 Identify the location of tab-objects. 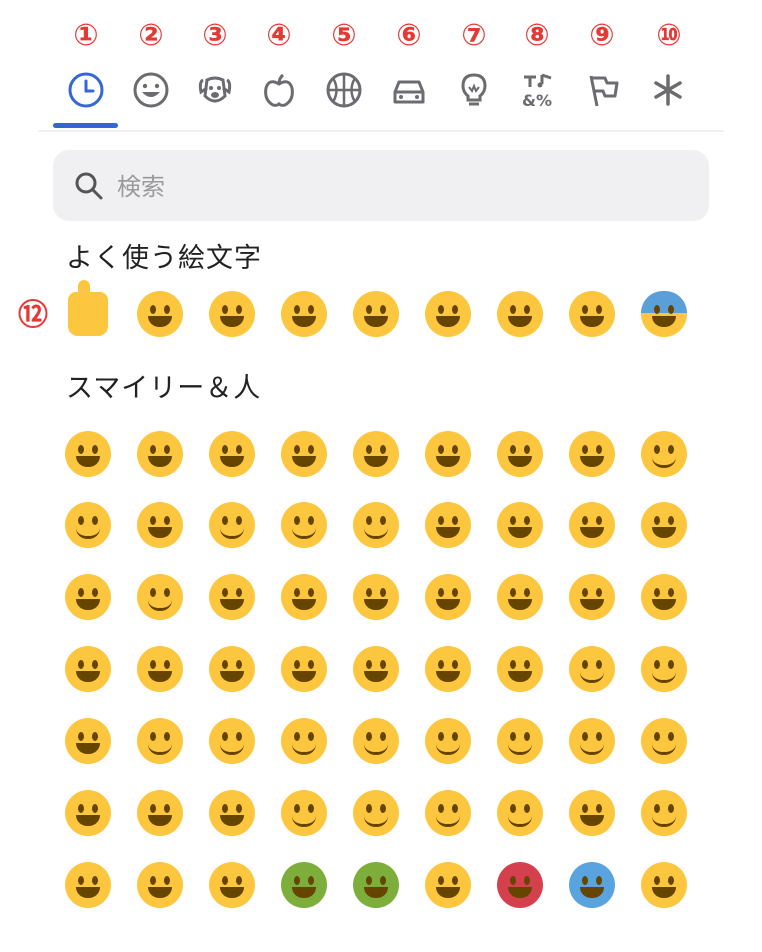
(474, 90).